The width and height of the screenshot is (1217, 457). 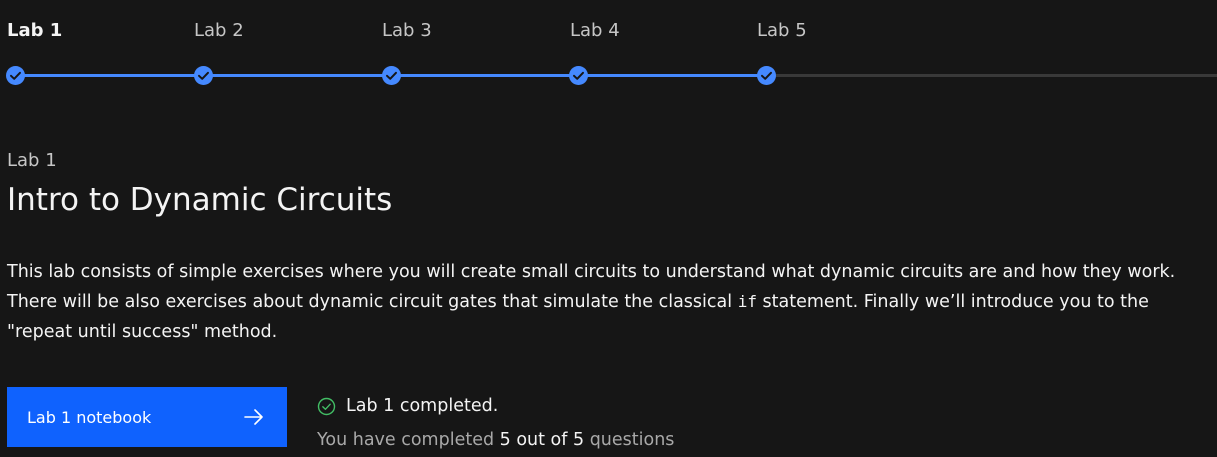 What do you see at coordinates (35, 30) in the screenshot?
I see `step-label: Lab 1` at bounding box center [35, 30].